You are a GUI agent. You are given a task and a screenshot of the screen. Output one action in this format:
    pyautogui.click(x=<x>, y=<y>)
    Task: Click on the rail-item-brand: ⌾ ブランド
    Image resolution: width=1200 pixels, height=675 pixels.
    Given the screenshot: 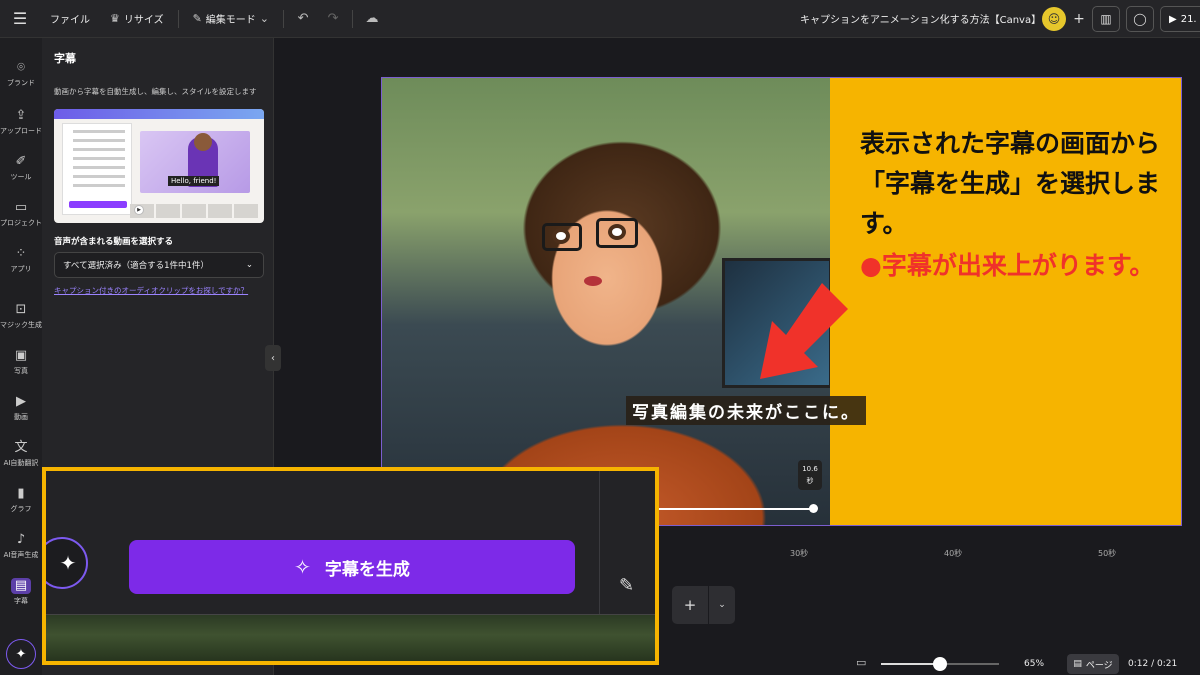 What is the action you would take?
    pyautogui.click(x=21, y=74)
    